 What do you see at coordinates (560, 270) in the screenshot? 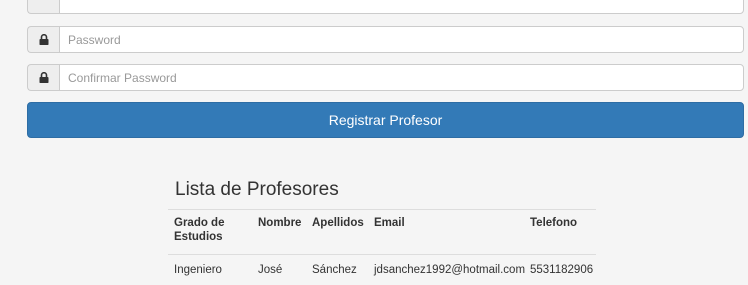
I see `cell-telefono: 5531182906` at bounding box center [560, 270].